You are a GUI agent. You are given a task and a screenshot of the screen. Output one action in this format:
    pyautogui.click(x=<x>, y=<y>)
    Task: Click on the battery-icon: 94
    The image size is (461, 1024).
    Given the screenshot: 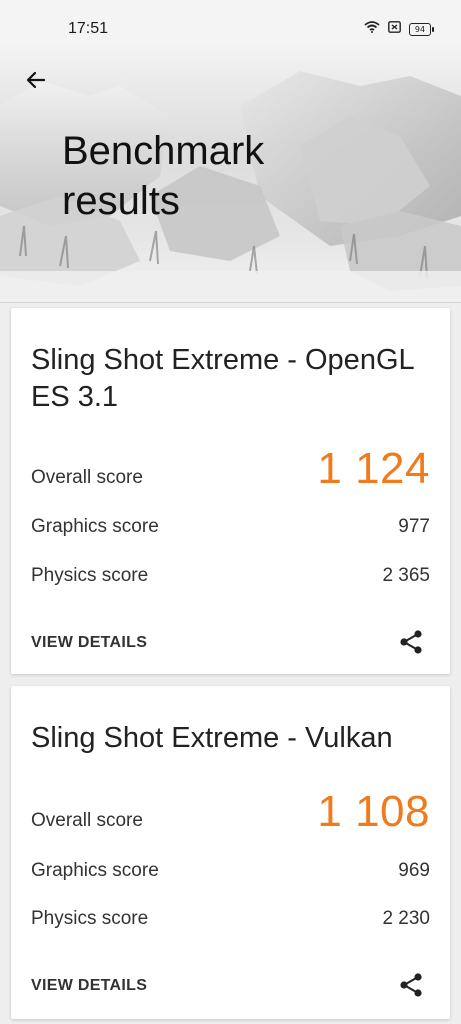 What is the action you would take?
    pyautogui.click(x=421, y=29)
    